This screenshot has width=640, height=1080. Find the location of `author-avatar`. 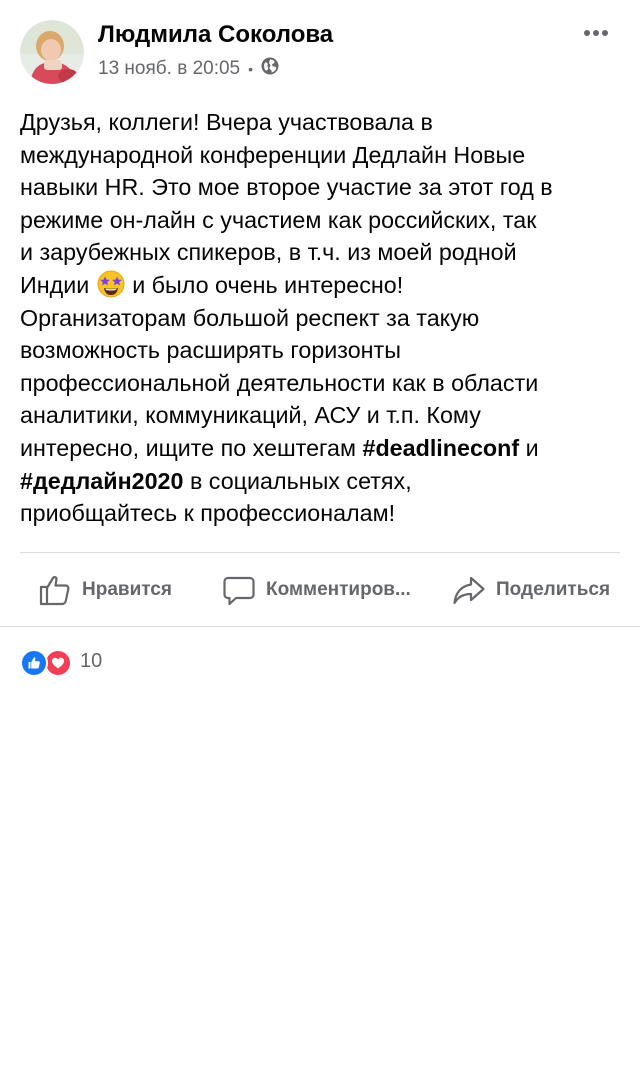

author-avatar is located at coordinates (52, 52).